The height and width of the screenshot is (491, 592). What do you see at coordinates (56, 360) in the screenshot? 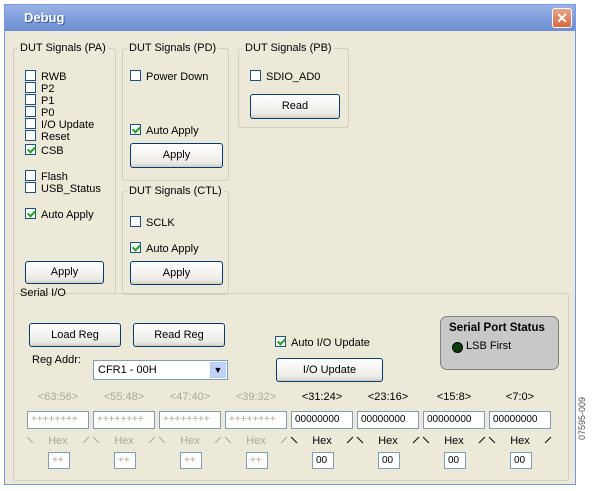
I see `reg-addr-label: Reg Addr:` at bounding box center [56, 360].